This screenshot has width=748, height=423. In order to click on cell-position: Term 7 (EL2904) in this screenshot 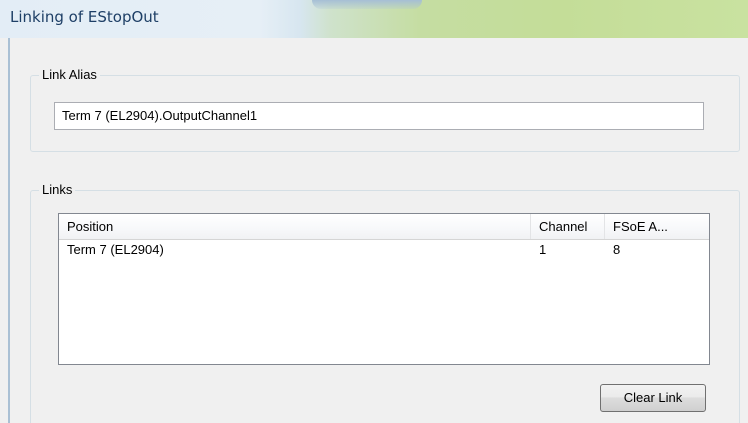, I will do `click(115, 249)`.